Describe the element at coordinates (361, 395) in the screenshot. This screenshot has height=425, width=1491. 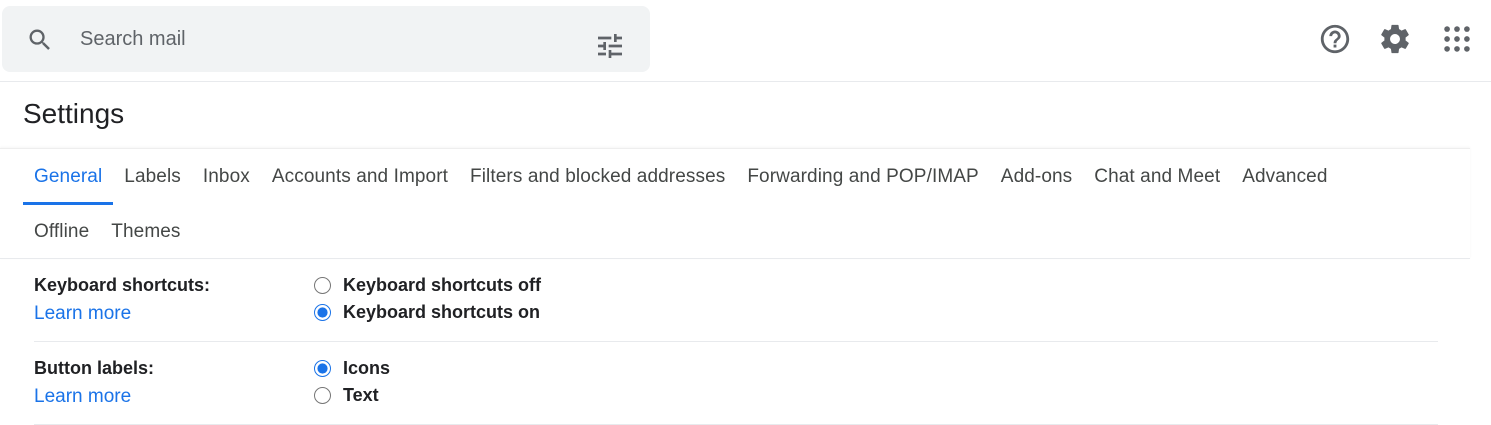
I see `option-label: Text` at that location.